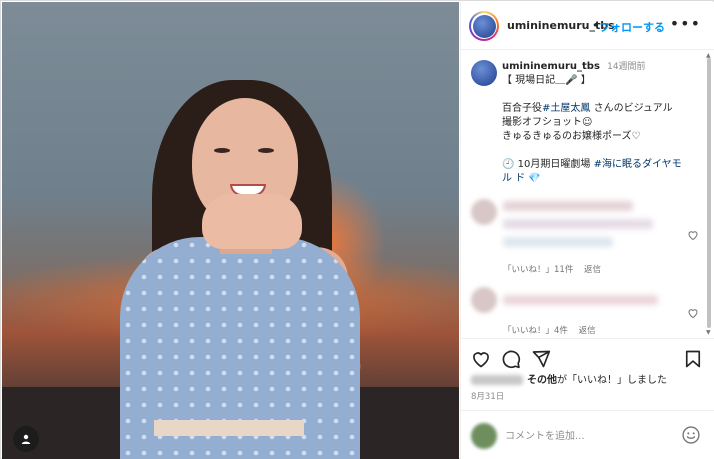  I want to click on heart-icon, so click(481, 359).